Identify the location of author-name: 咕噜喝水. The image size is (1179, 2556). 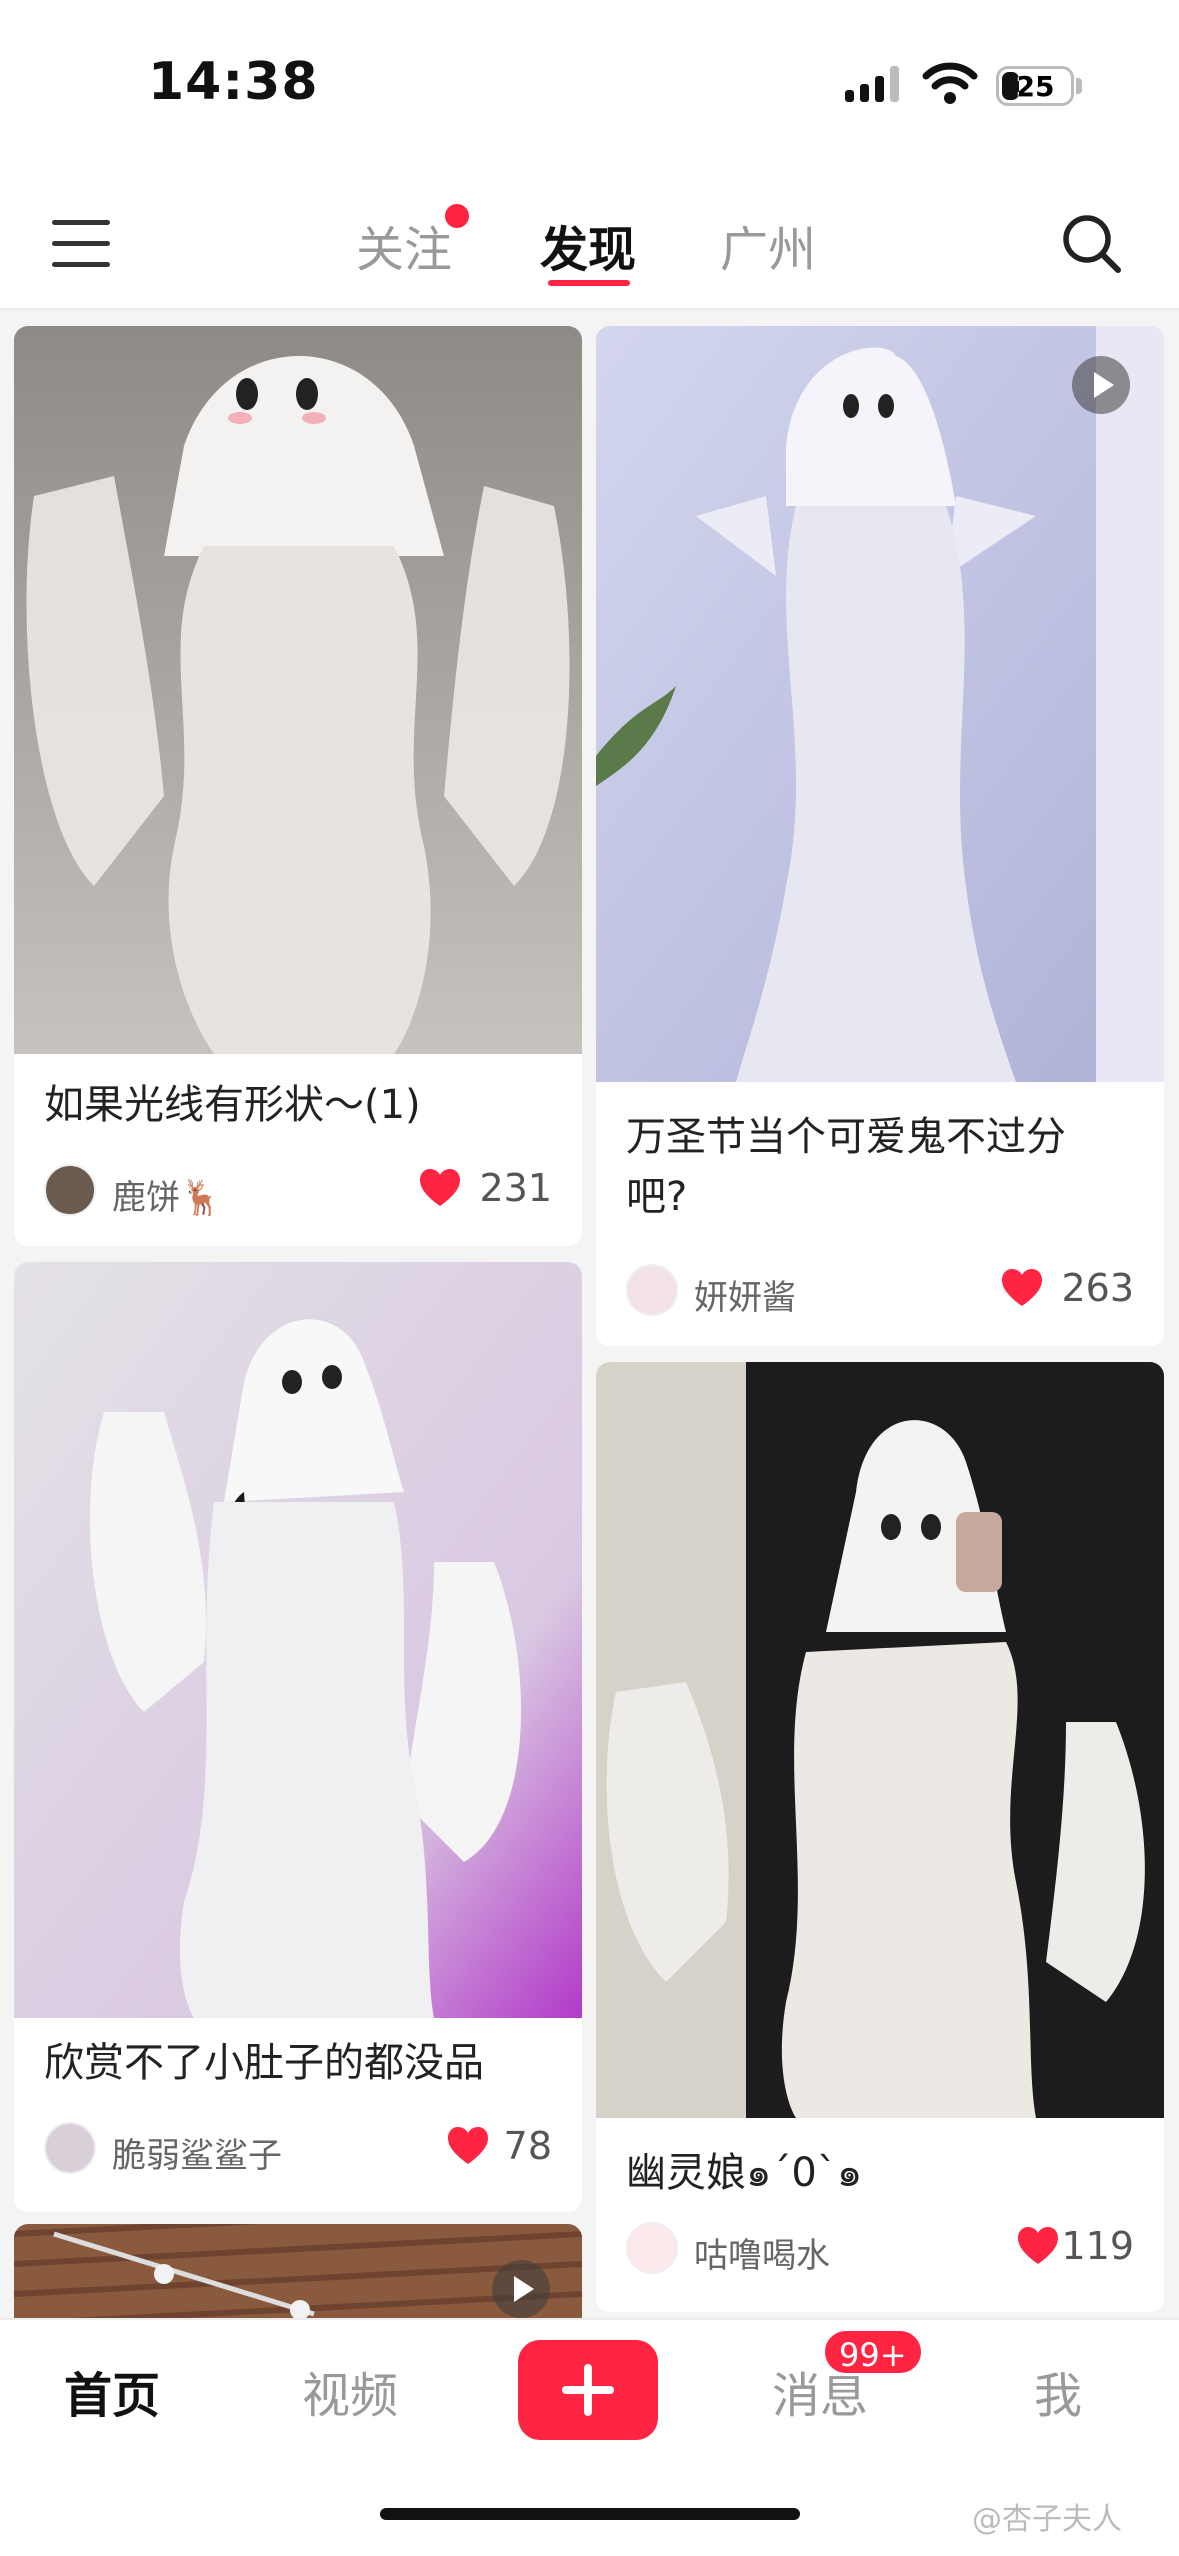
(762, 2256).